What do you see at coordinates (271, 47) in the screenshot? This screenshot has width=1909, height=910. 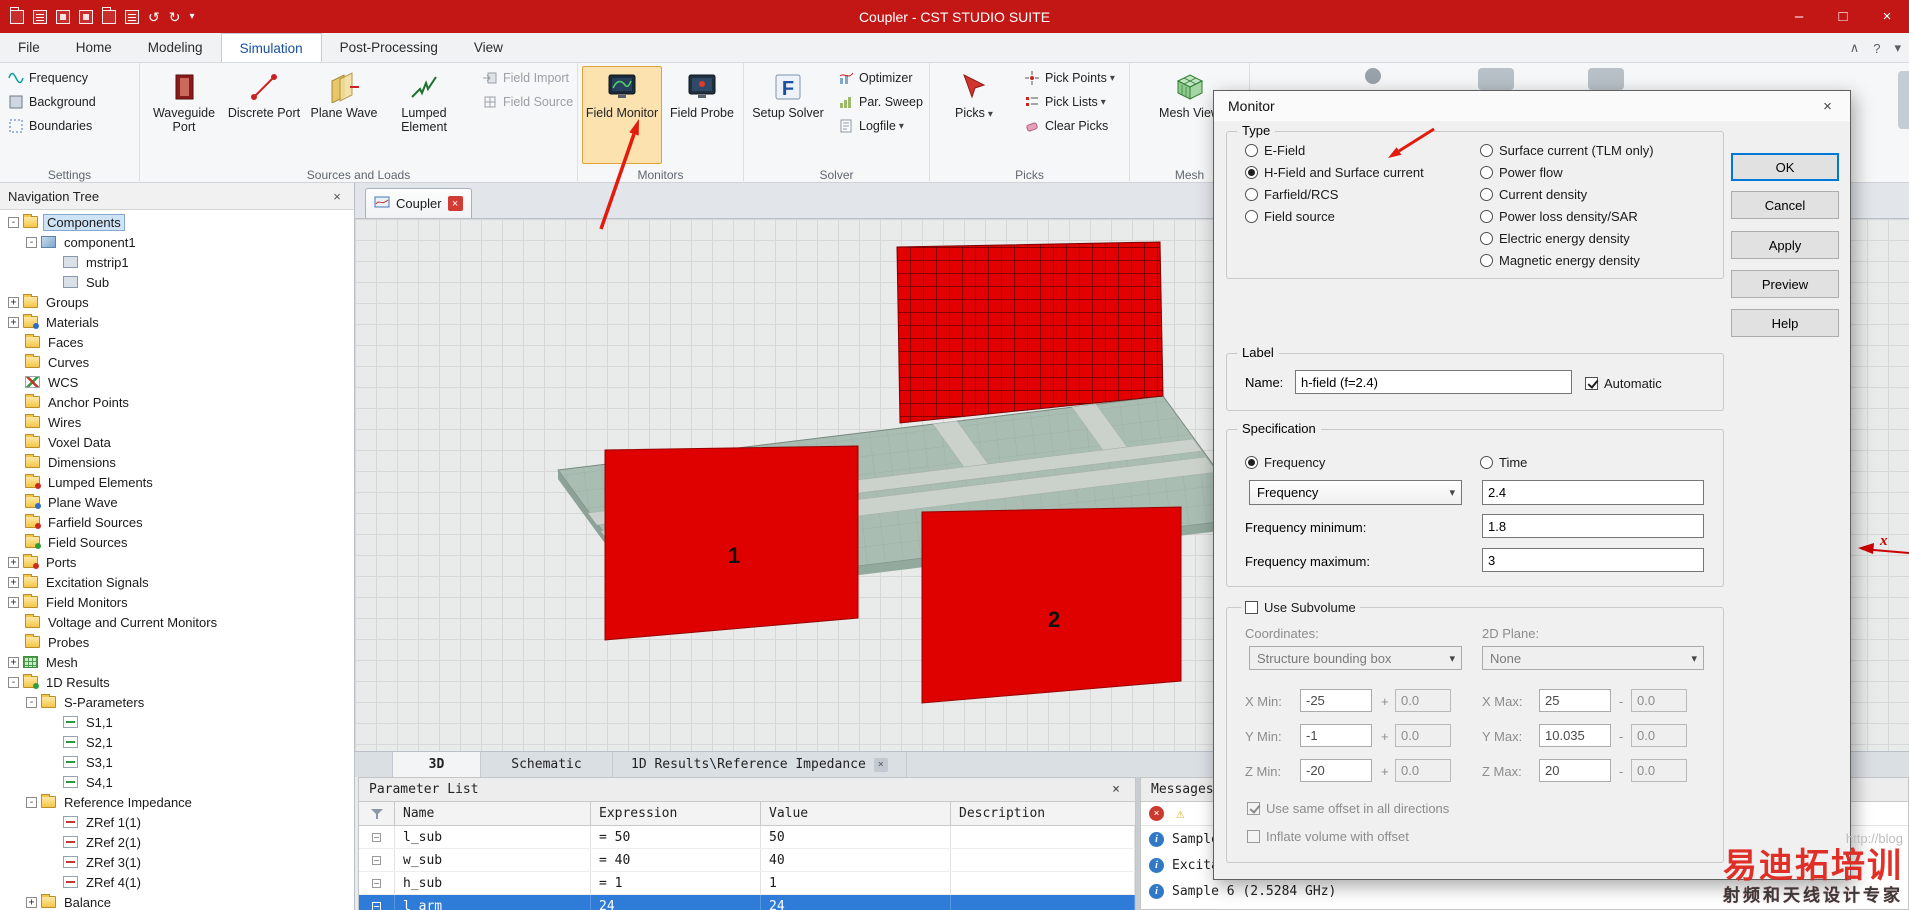 I see `tab-simulation: Simulation` at bounding box center [271, 47].